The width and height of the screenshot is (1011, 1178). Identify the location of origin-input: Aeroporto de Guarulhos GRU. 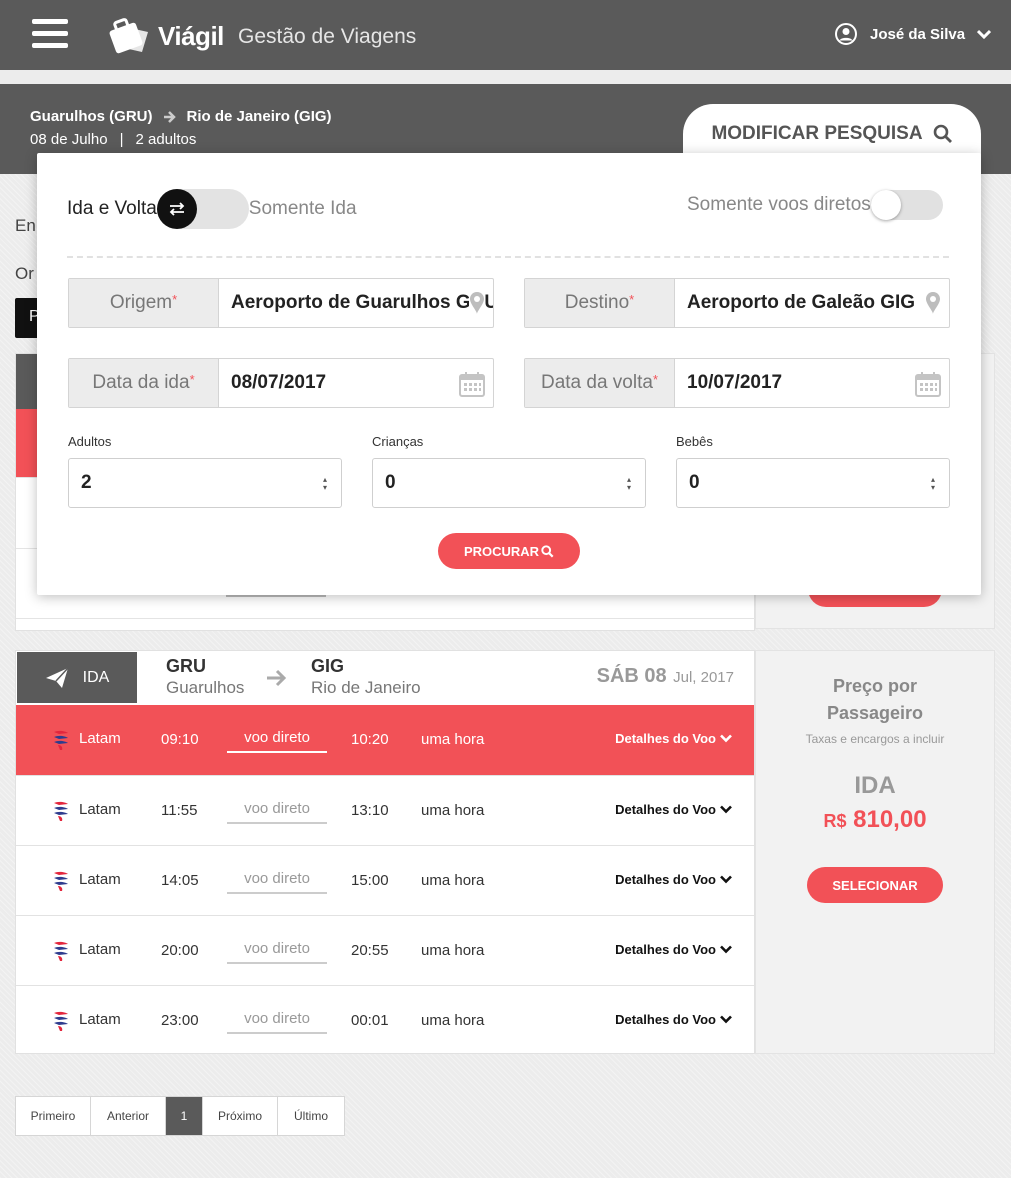
(356, 303).